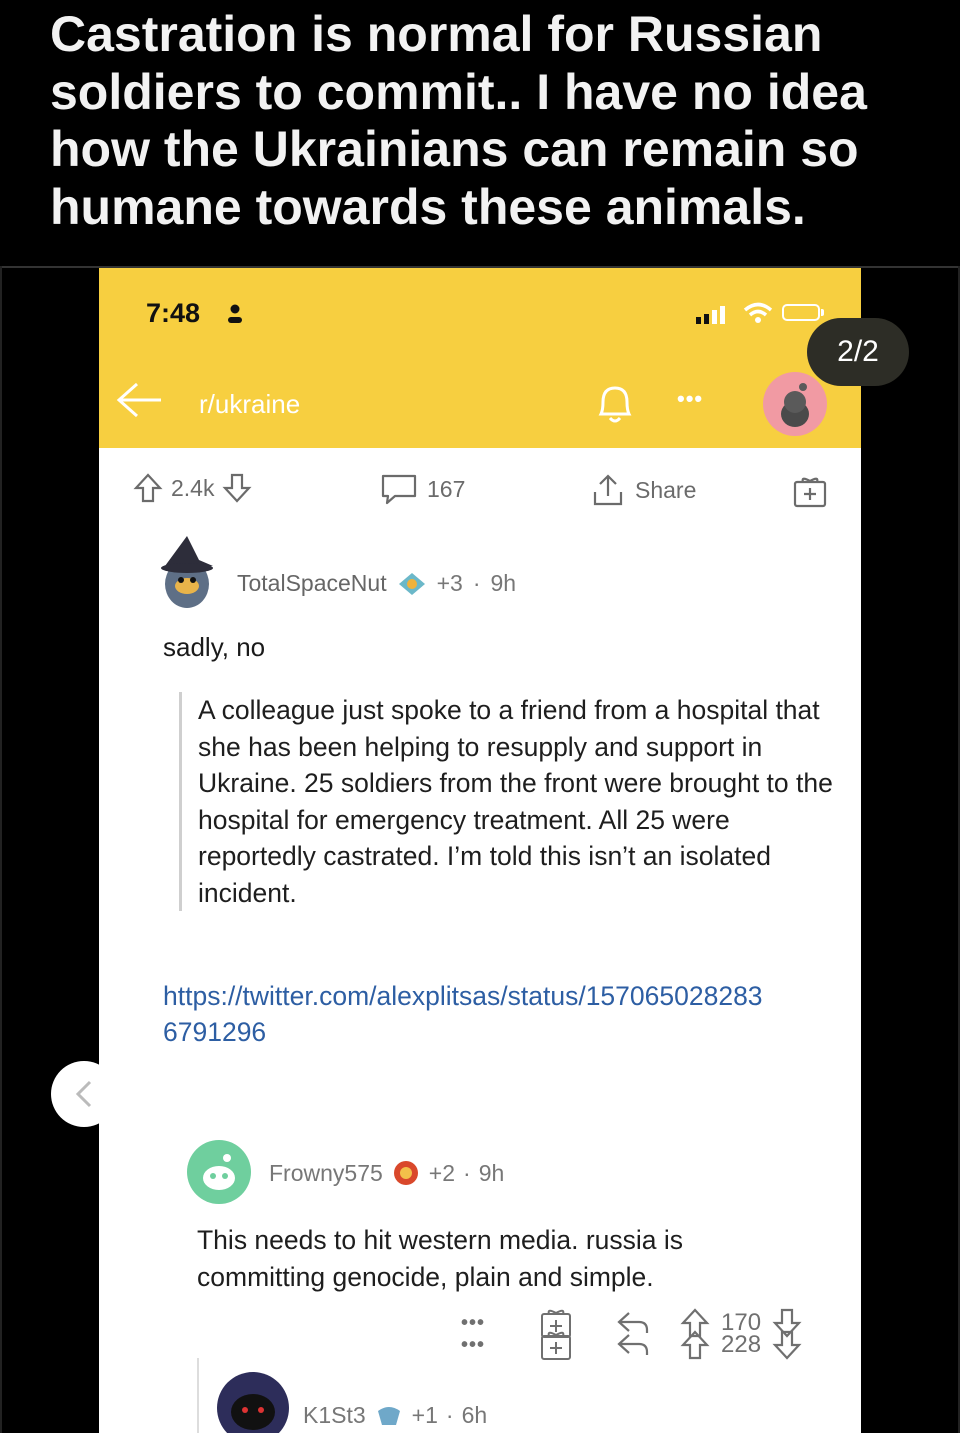 This screenshot has width=960, height=1433. I want to click on nested-reply-age: 6h, so click(474, 1415).